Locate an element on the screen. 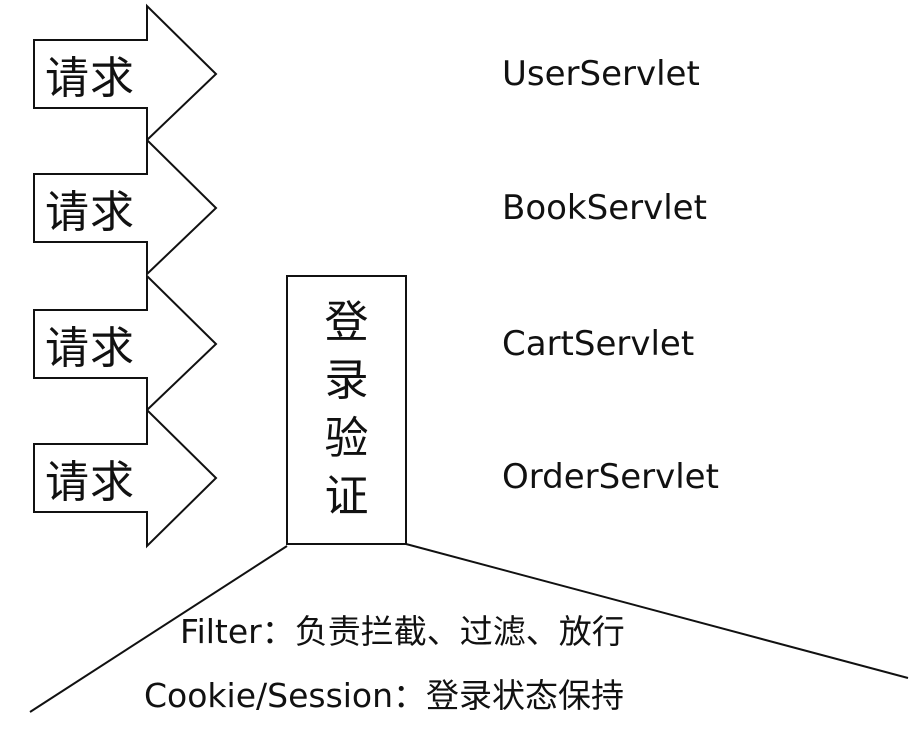 Image resolution: width=917 pixels, height=735 pixels. session-note: Cookie/Session：登录状态保持 is located at coordinates (384, 695).